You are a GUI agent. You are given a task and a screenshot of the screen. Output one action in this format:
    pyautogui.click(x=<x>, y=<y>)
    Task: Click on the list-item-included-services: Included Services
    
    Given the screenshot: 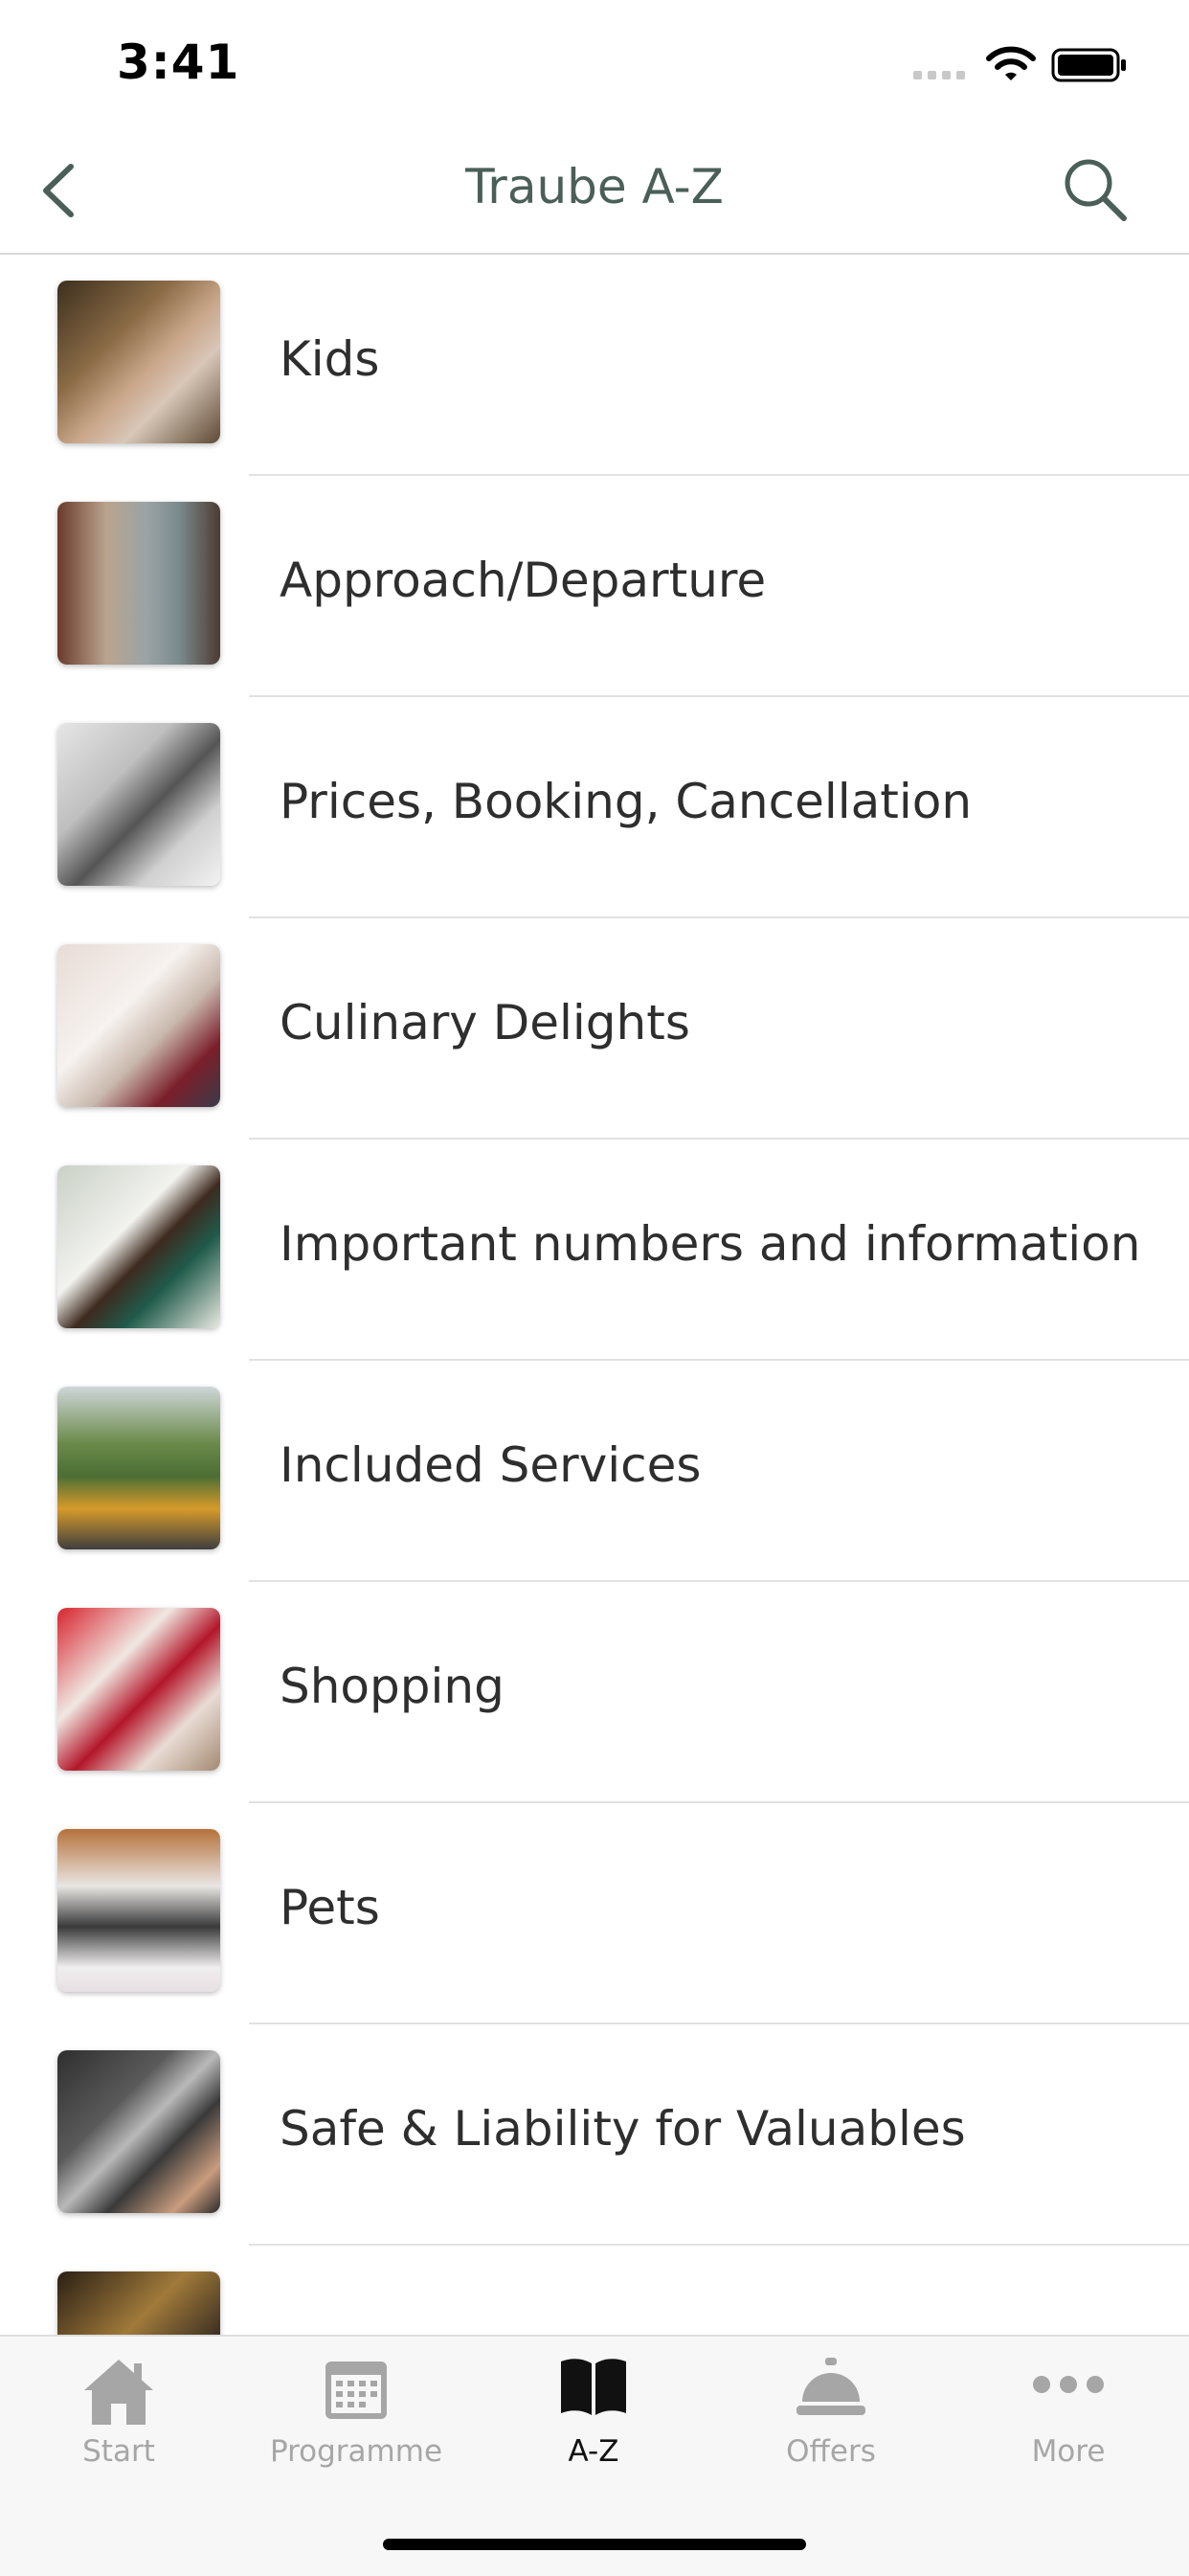 What is the action you would take?
    pyautogui.click(x=594, y=1471)
    